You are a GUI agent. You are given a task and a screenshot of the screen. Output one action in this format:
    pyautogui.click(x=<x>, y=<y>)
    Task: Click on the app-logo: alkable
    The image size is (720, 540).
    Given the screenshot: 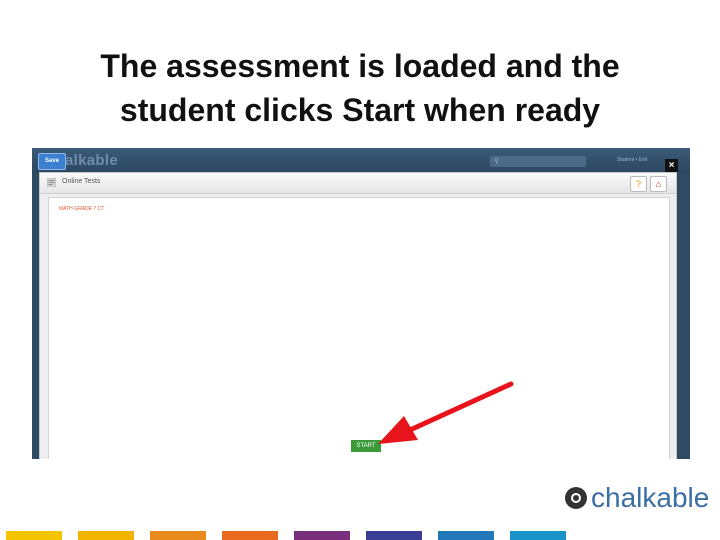 What is the action you would take?
    pyautogui.click(x=91, y=160)
    